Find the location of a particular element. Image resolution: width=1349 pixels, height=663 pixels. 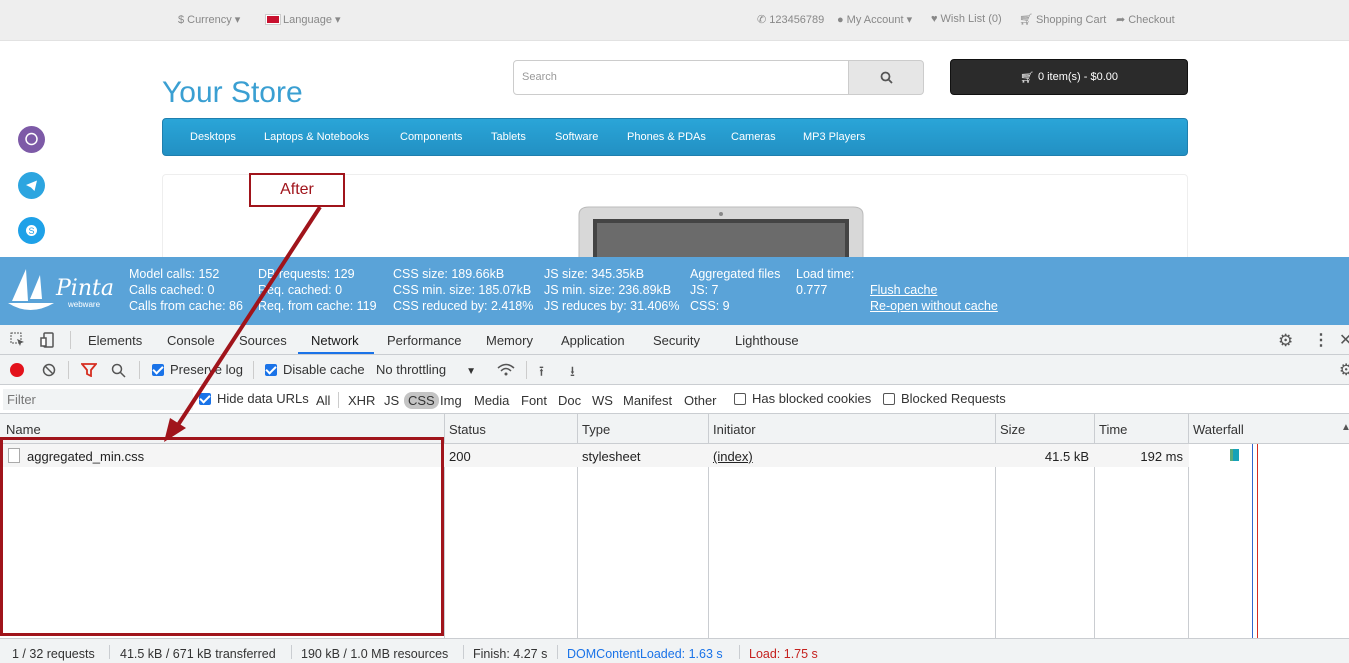

menu-item-phones: Phones & PDAs is located at coordinates (666, 137).